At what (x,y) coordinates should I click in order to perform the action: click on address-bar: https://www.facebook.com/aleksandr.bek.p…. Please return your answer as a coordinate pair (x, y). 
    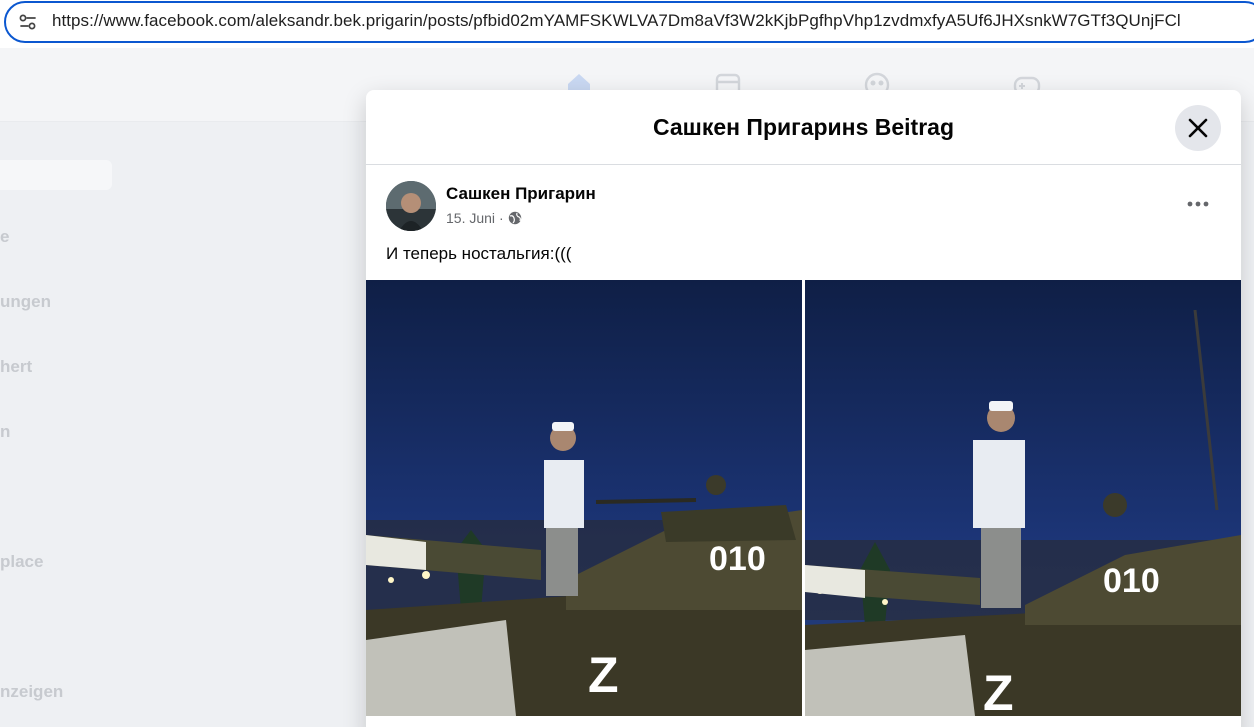
    Looking at the image, I should click on (629, 22).